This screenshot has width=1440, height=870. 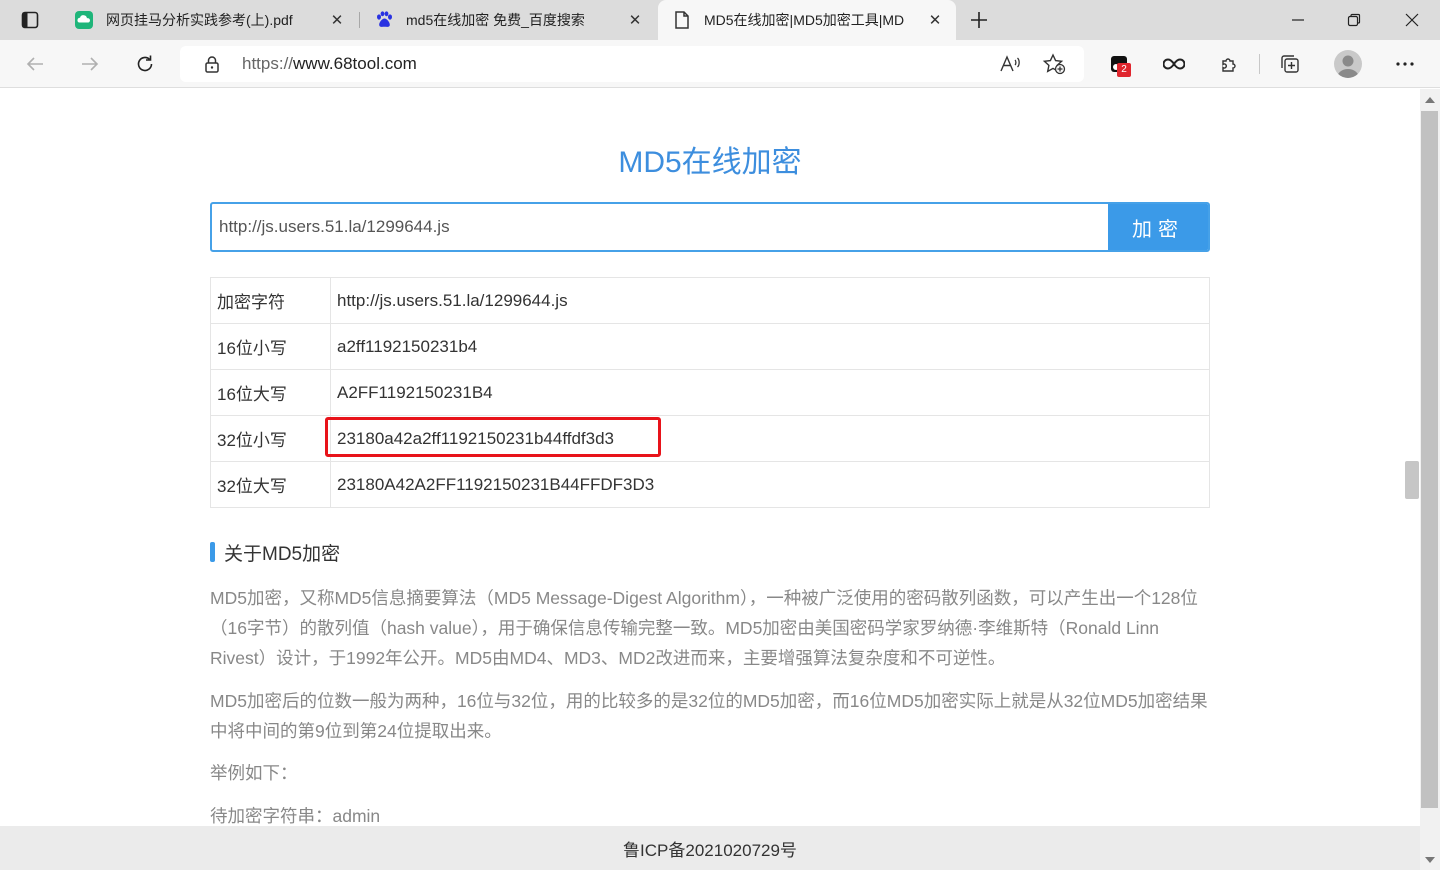 I want to click on infinity-extension-button, so click(x=1174, y=64).